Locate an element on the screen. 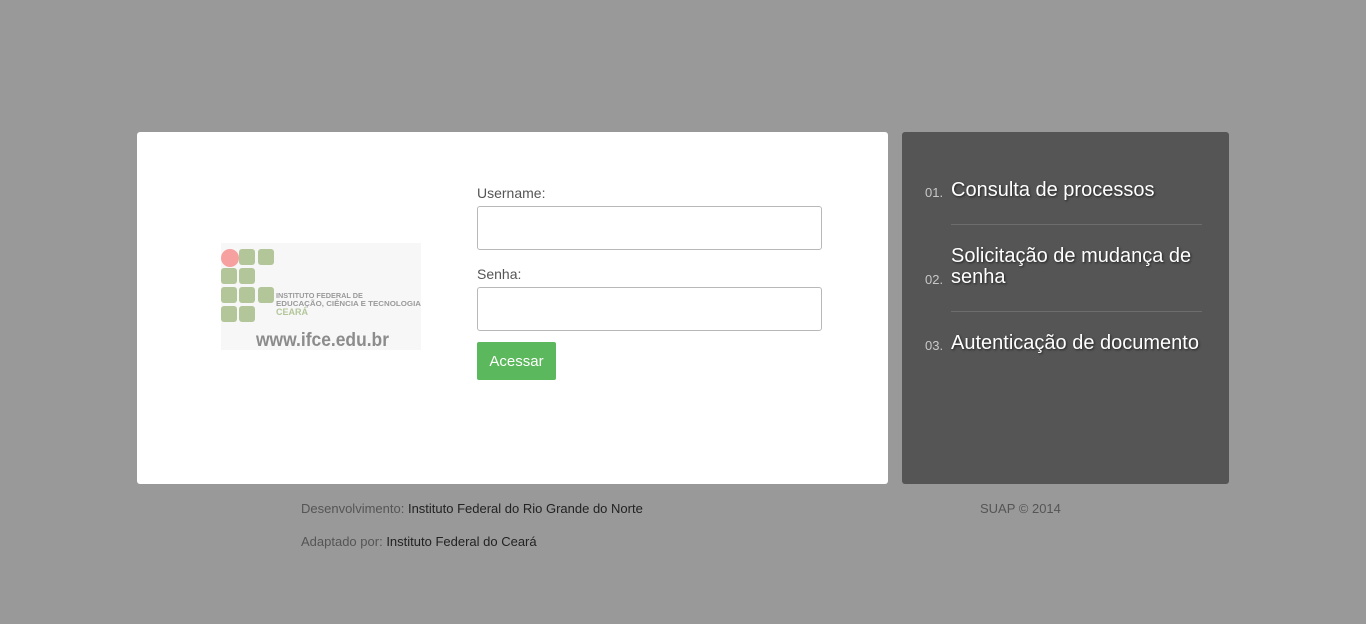  logo-campus: CEARÁ is located at coordinates (292, 312).